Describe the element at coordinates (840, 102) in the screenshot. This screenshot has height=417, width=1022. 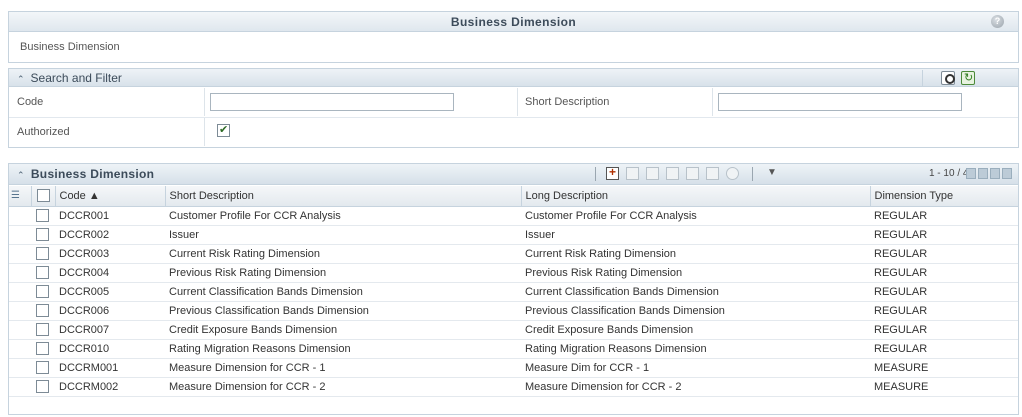
I see `short-description-input` at that location.